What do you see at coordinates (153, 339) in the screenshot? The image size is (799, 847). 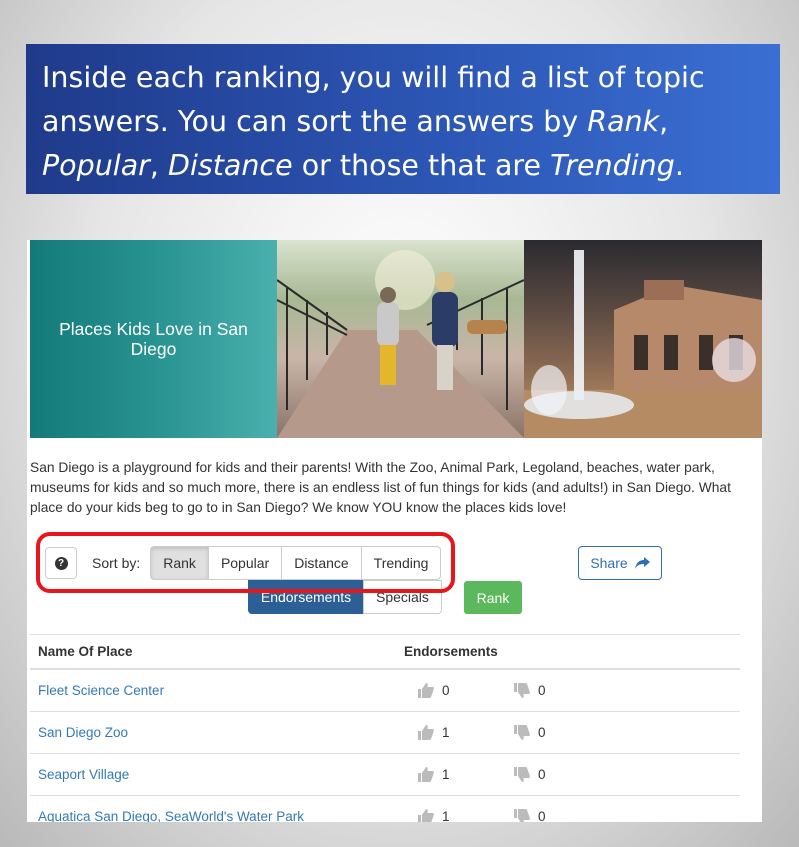 I see `ranking-title: Places Kids Love in San Diego` at bounding box center [153, 339].